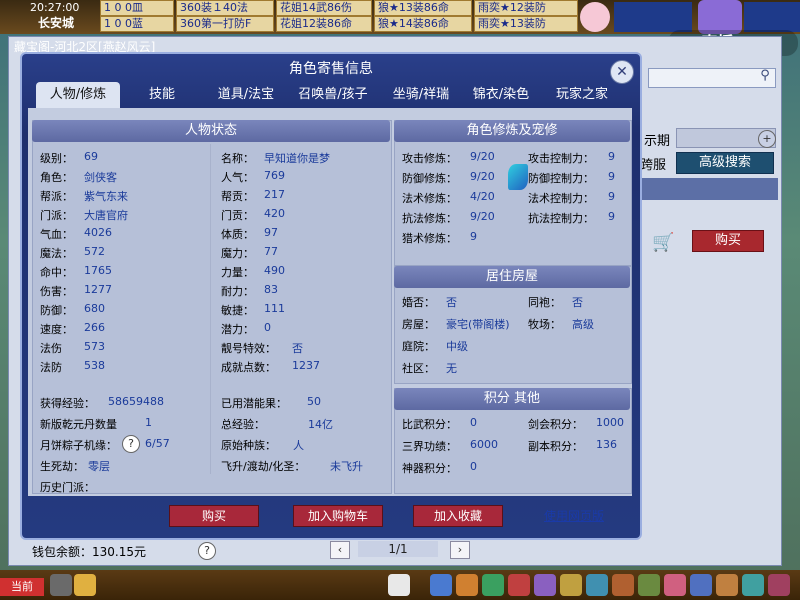 Image resolution: width=800 pixels, height=600 pixels. Describe the element at coordinates (237, 272) in the screenshot. I see `stat-label: 力量：` at that location.